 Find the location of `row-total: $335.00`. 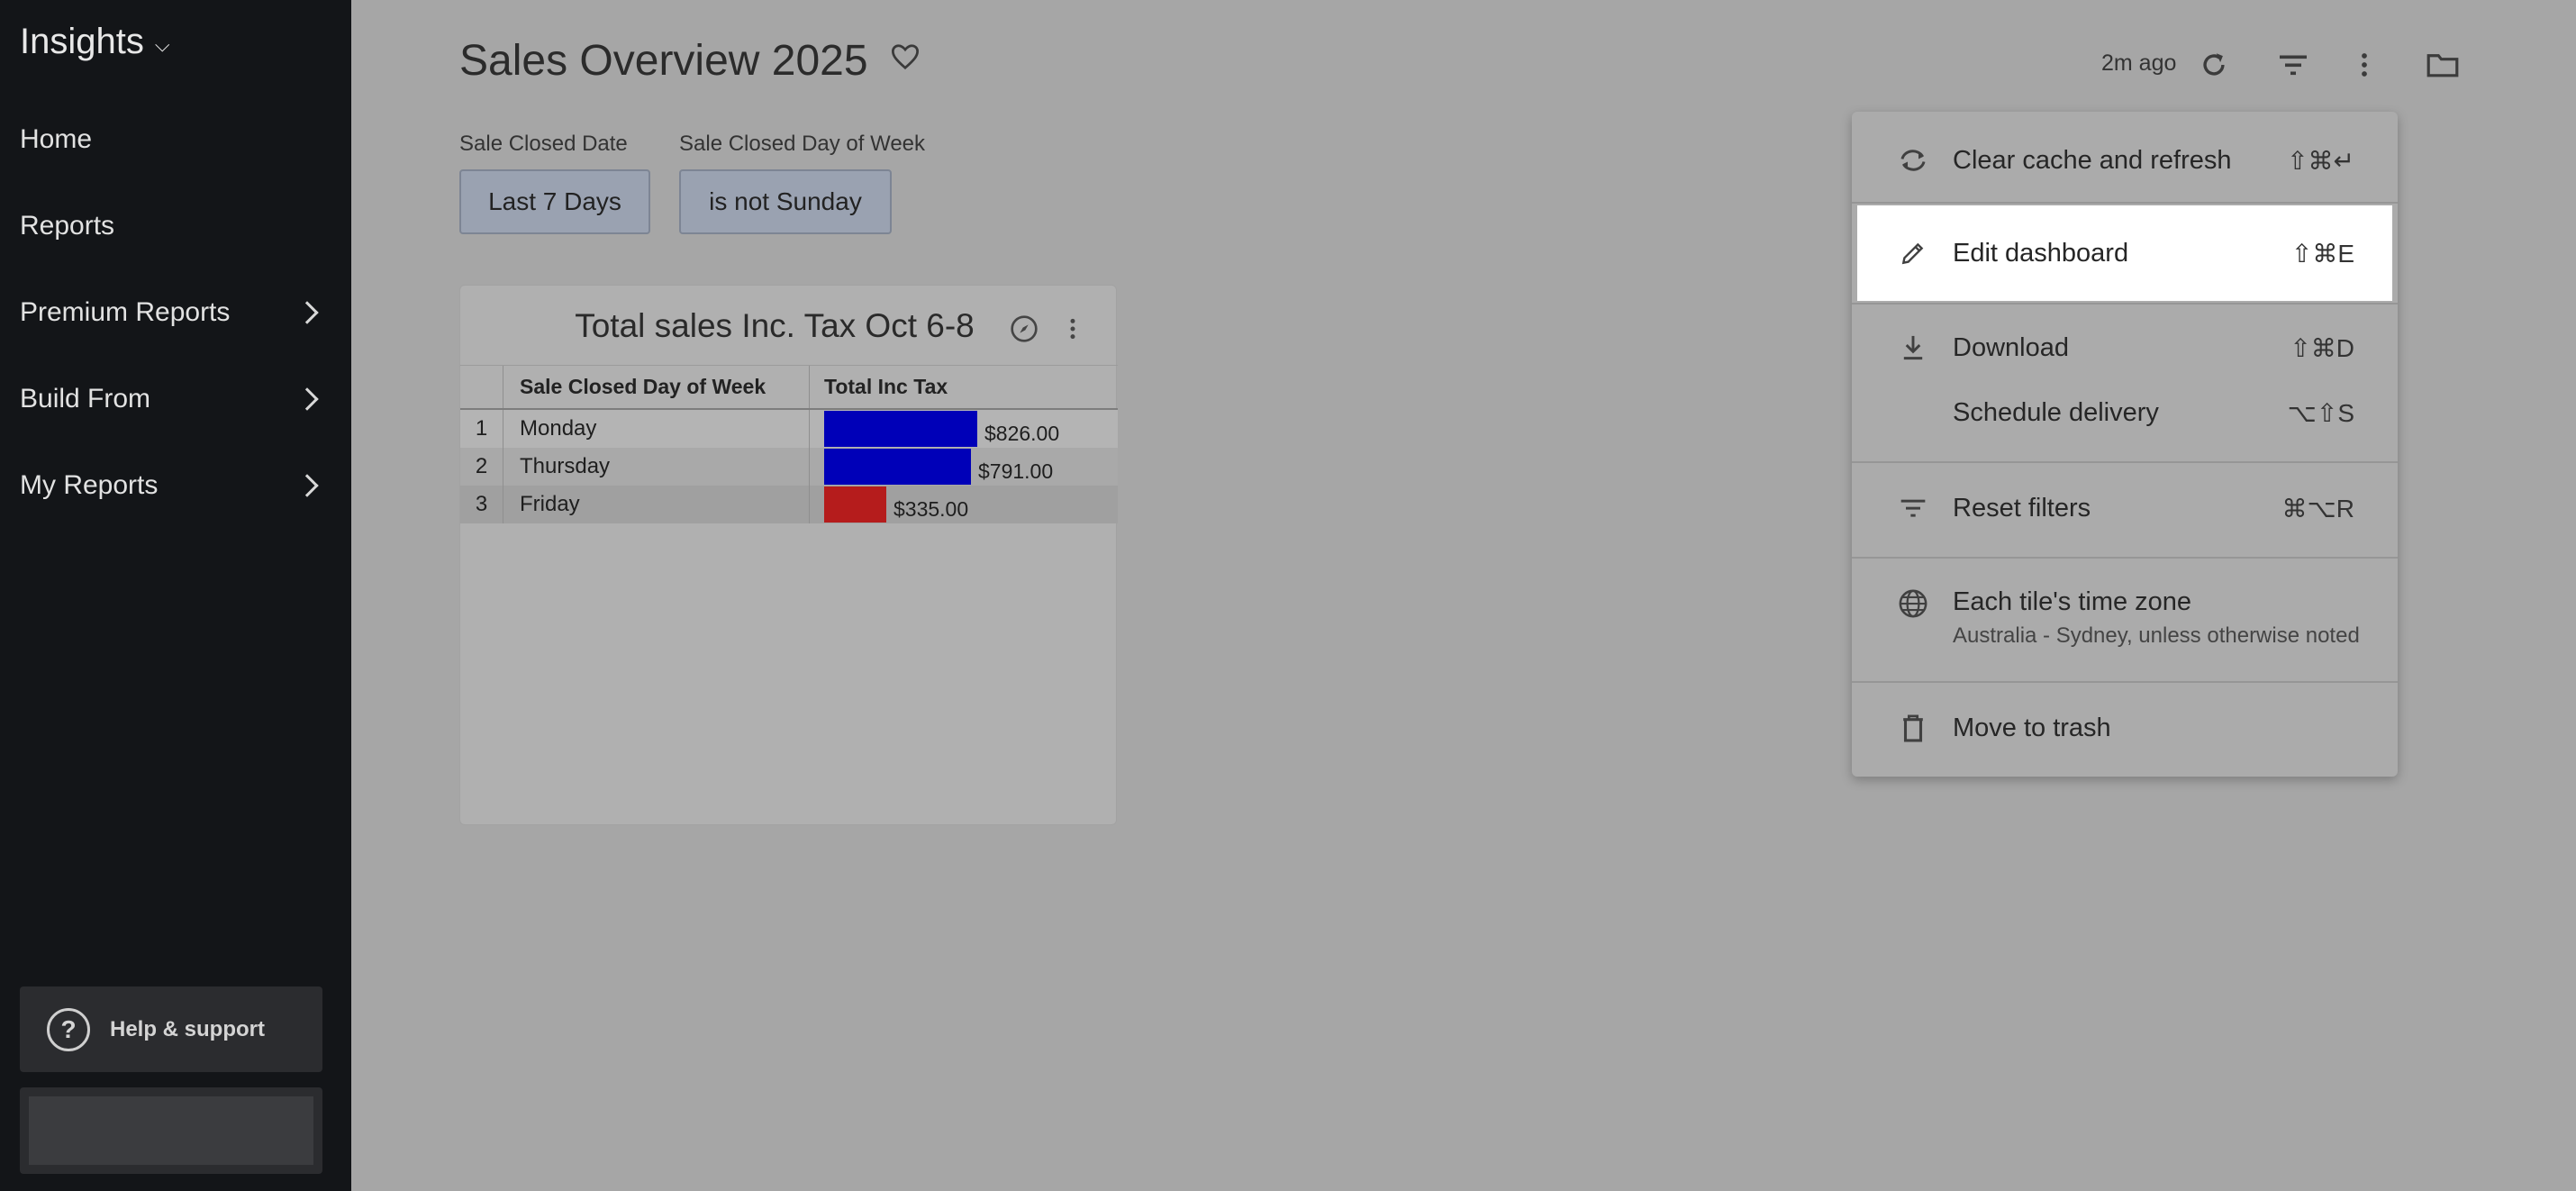

row-total: $335.00 is located at coordinates (931, 509).